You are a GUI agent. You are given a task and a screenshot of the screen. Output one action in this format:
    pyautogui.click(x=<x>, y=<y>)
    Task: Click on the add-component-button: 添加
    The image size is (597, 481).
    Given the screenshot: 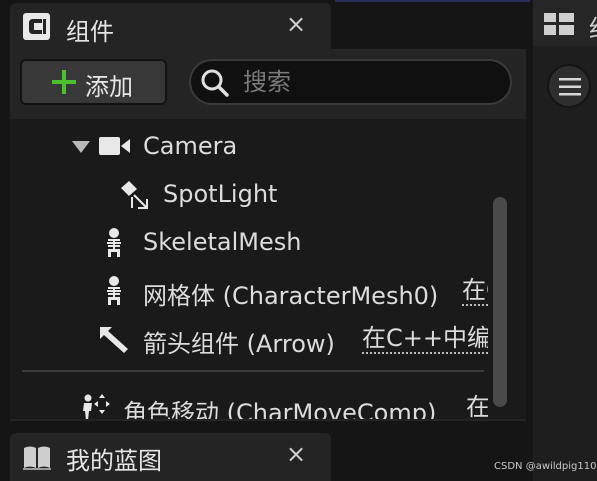 What is the action you would take?
    pyautogui.click(x=93, y=82)
    